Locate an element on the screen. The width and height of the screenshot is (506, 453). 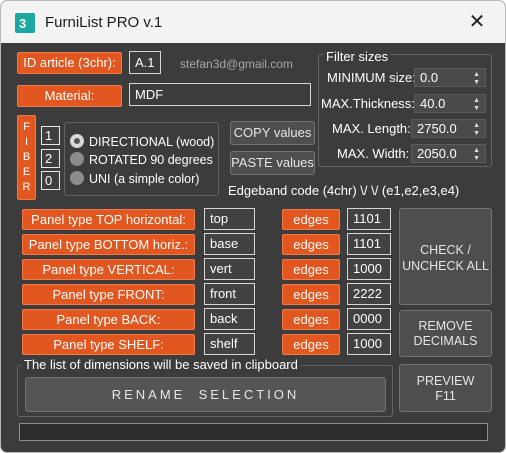
paste-values-button: PASTE values is located at coordinates (272, 163).